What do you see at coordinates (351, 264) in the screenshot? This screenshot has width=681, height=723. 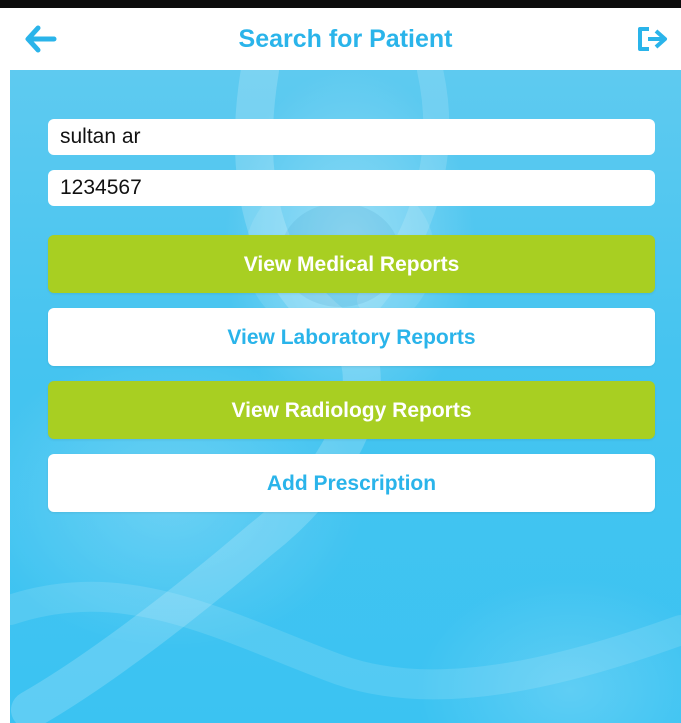 I see `view-medical-reports-button: View Medical Reports` at bounding box center [351, 264].